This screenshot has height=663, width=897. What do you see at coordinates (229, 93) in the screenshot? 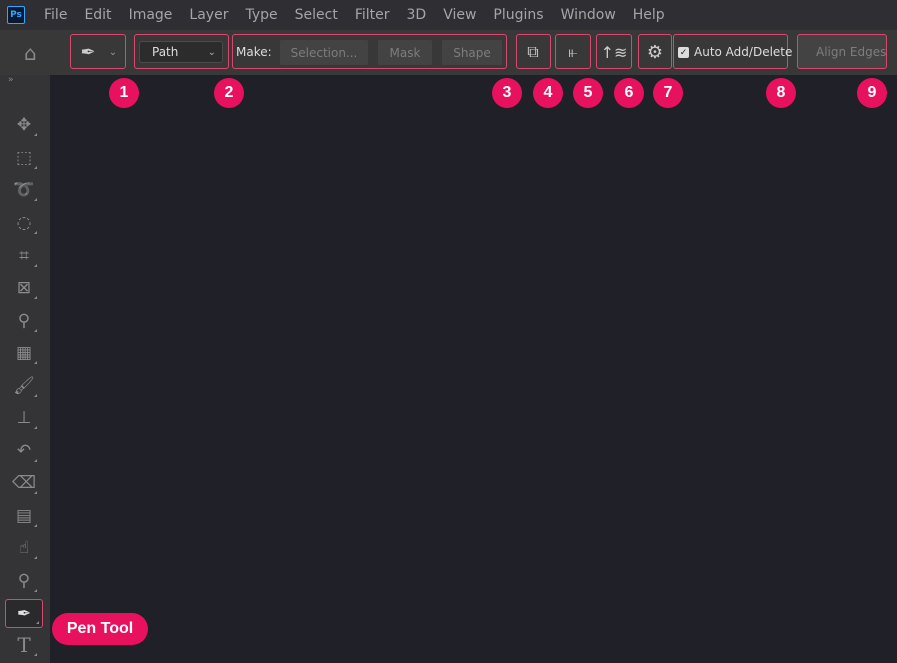
I see `annotation-2: 2` at bounding box center [229, 93].